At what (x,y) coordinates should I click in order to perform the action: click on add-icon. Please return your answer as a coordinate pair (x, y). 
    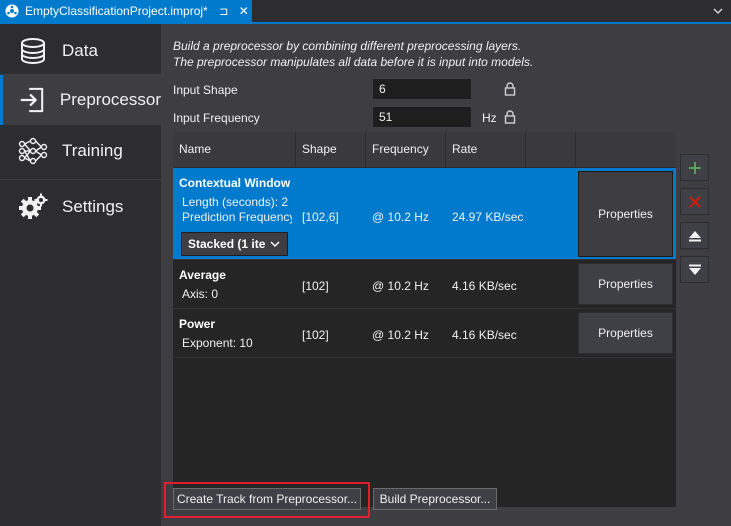
    Looking at the image, I should click on (694, 167).